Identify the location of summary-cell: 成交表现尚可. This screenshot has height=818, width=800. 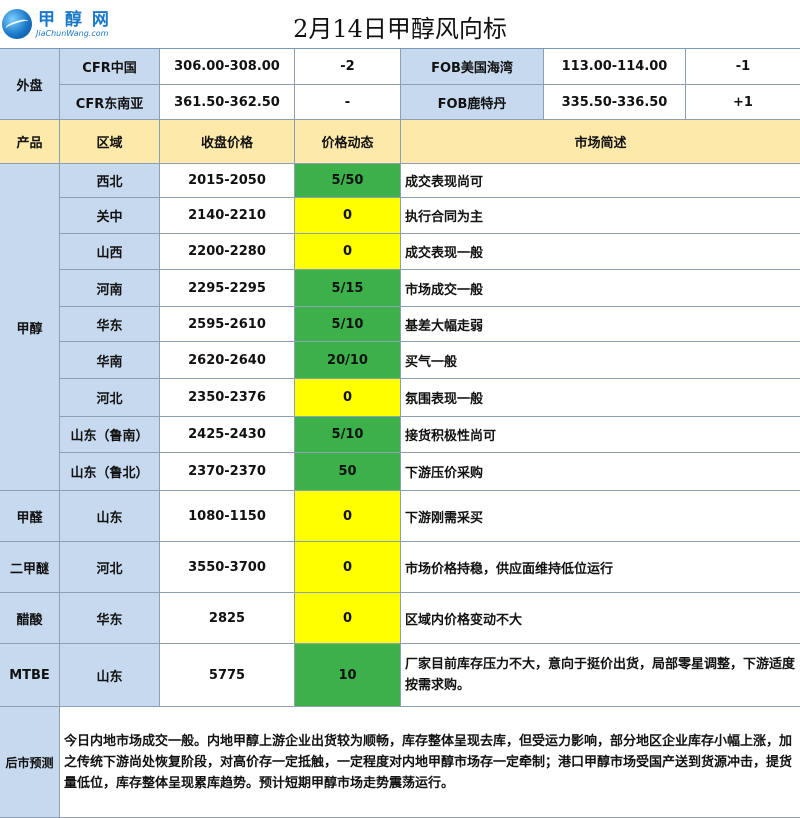
(600, 181).